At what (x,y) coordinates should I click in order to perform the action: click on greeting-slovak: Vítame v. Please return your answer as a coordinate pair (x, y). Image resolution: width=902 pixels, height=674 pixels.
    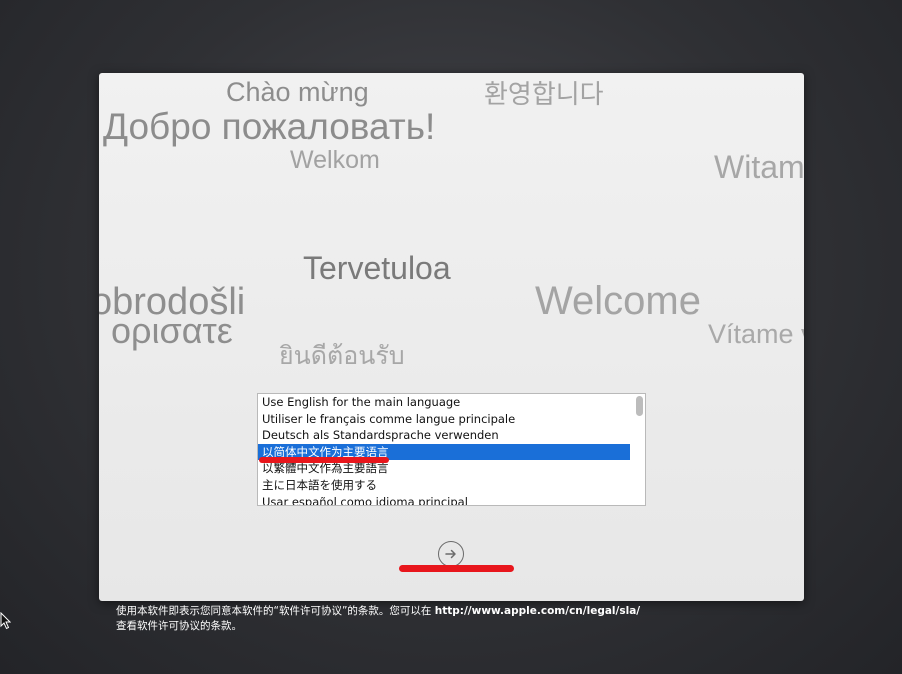
    Looking at the image, I should click on (756, 334).